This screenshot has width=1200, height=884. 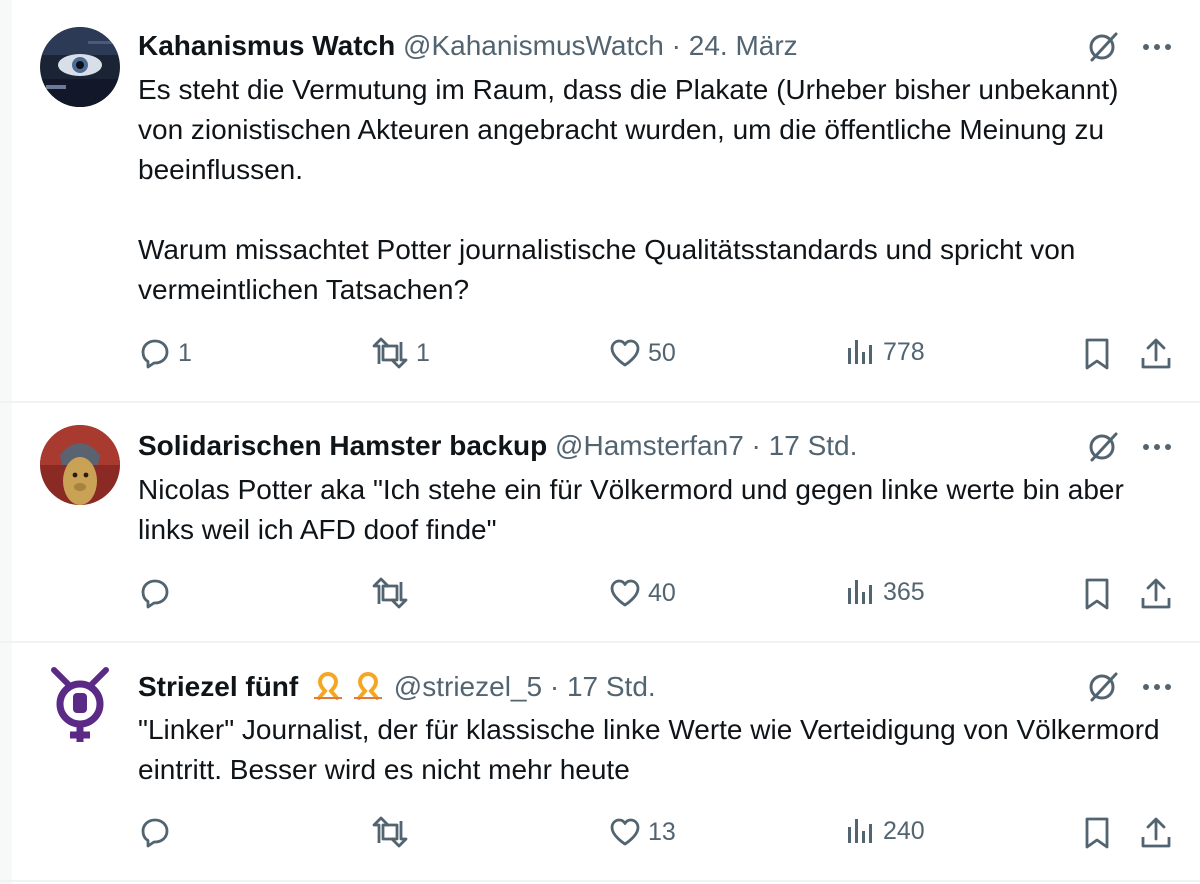 What do you see at coordinates (423, 352) in the screenshot?
I see `repost-count: 1` at bounding box center [423, 352].